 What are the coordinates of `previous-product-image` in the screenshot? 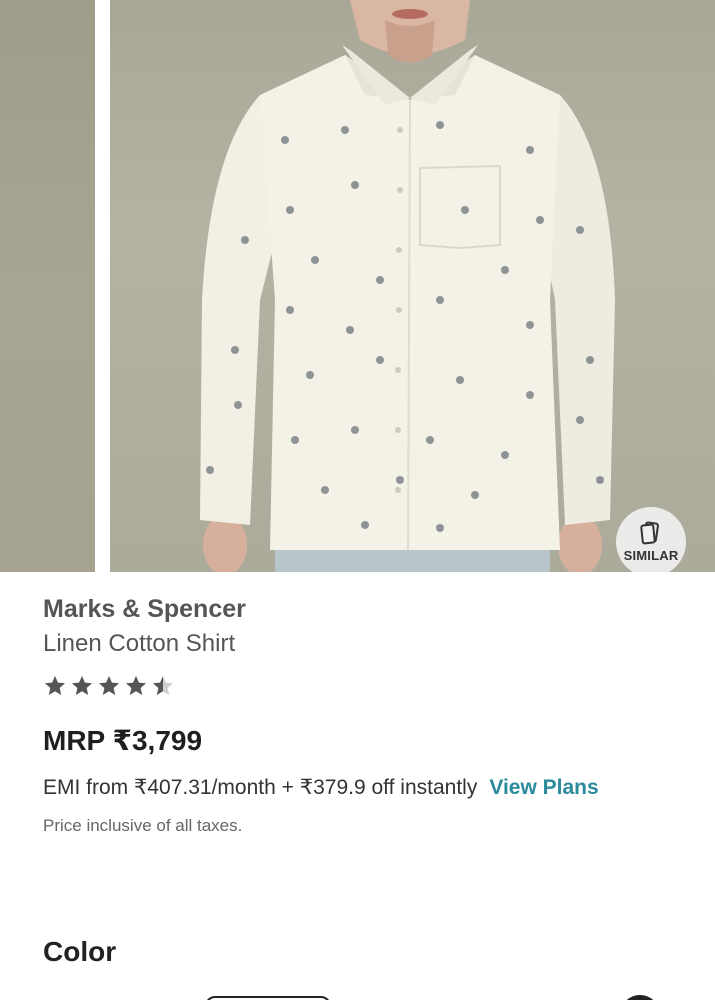 It's located at (47, 286).